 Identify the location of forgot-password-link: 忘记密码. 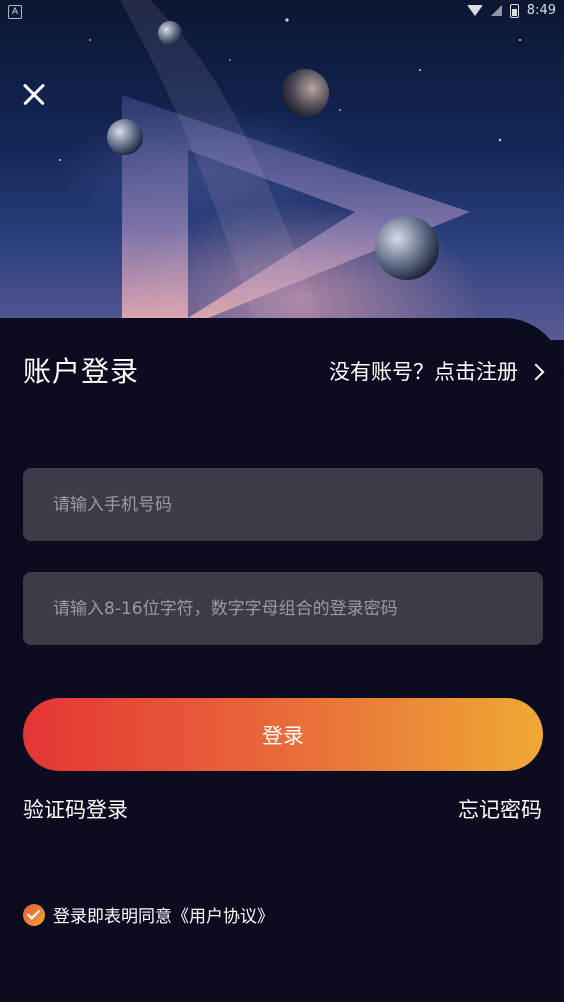
(500, 810).